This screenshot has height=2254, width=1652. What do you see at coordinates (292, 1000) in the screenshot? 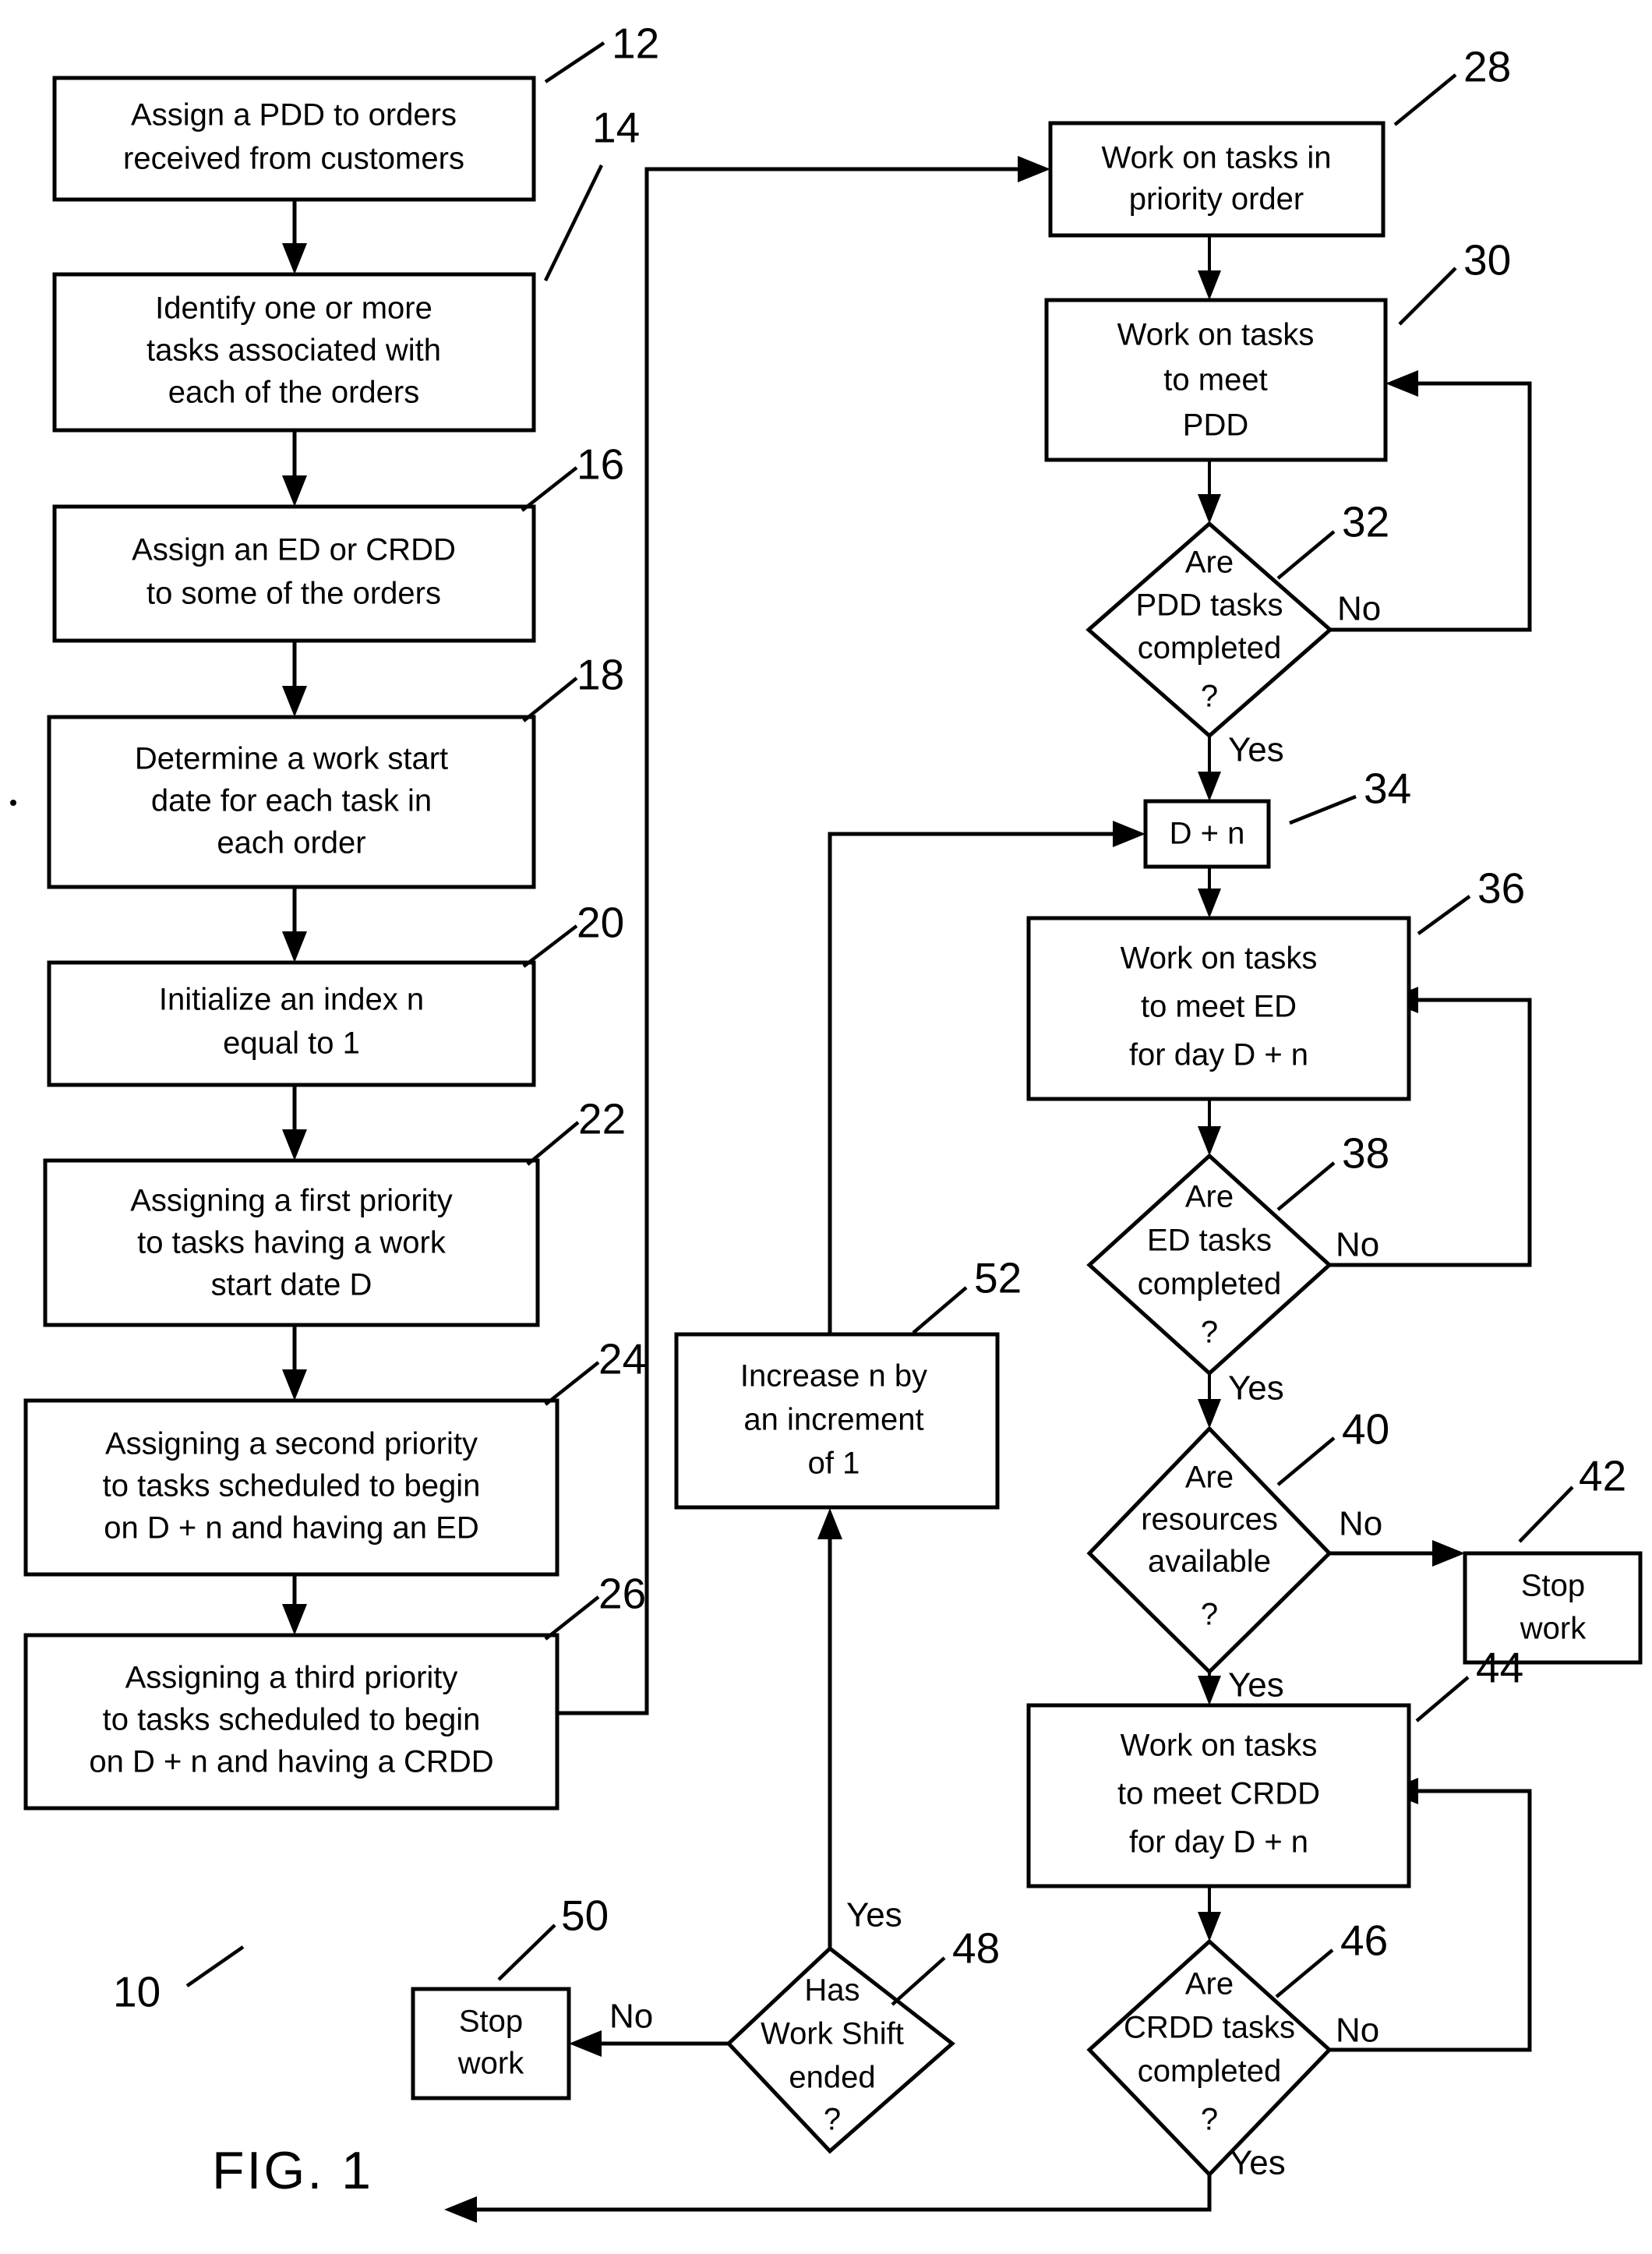
I see `node-20-line-1: Initialize an index n` at bounding box center [292, 1000].